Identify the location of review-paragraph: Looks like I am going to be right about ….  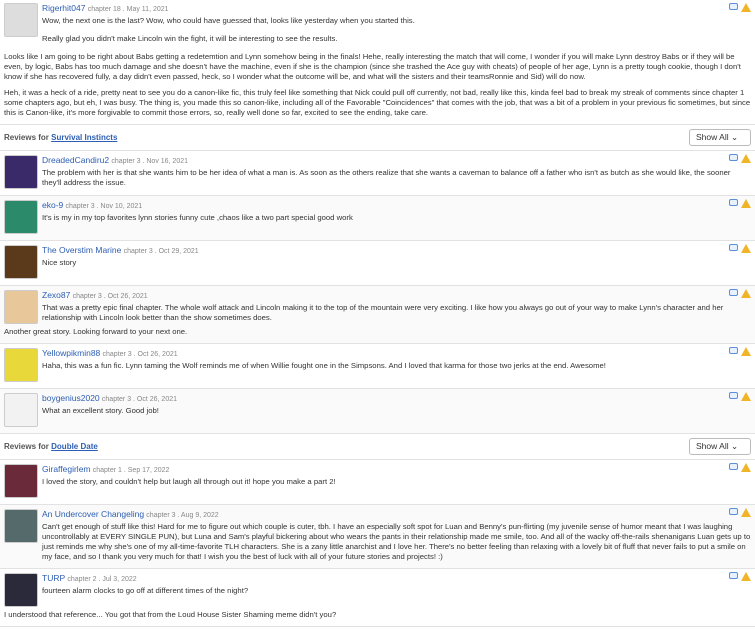
(372, 66).